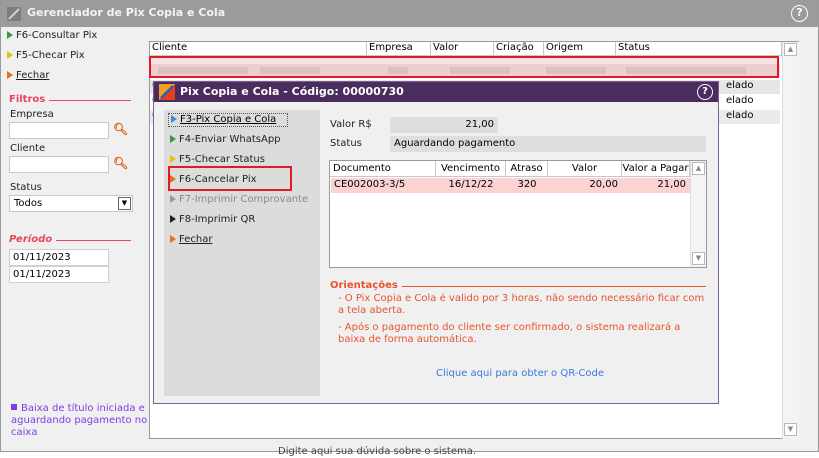 The width and height of the screenshot is (819, 458). I want to click on valor-label: Valor R$, so click(351, 124).